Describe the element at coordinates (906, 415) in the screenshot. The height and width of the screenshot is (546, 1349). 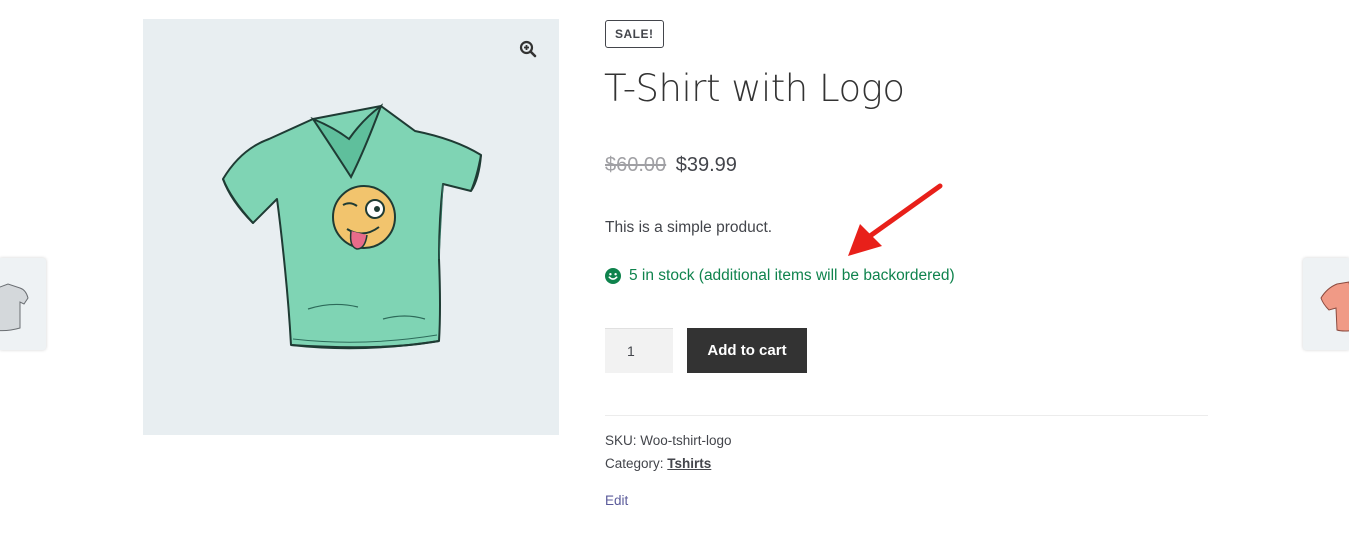
I see `divider` at that location.